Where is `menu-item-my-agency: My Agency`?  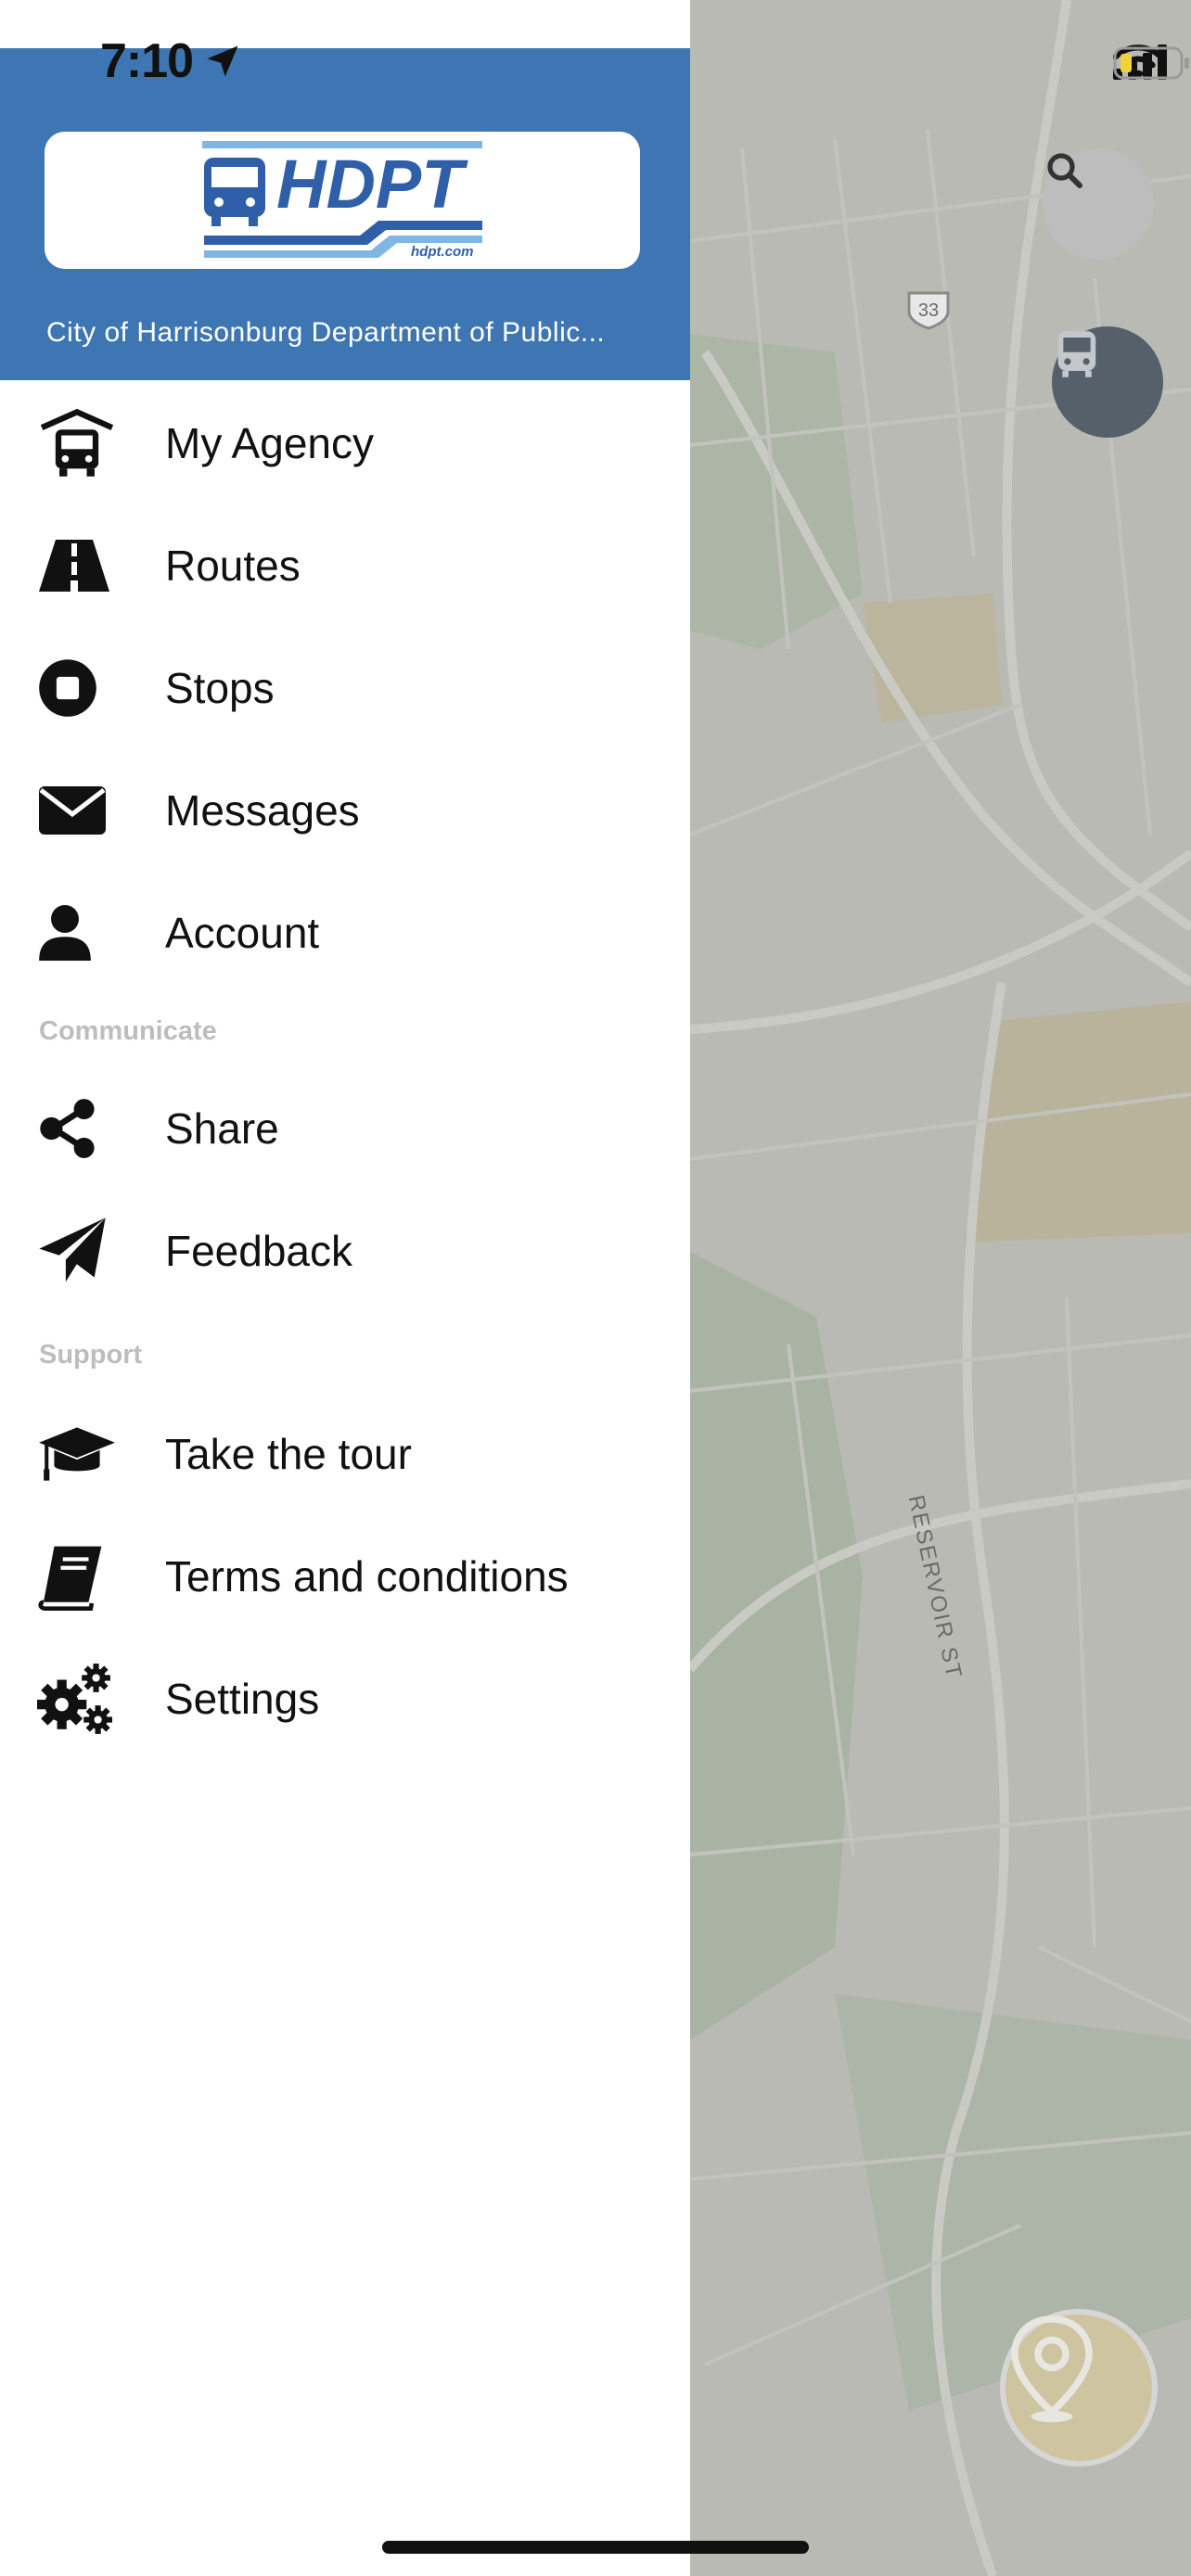
menu-item-my-agency: My Agency is located at coordinates (345, 443).